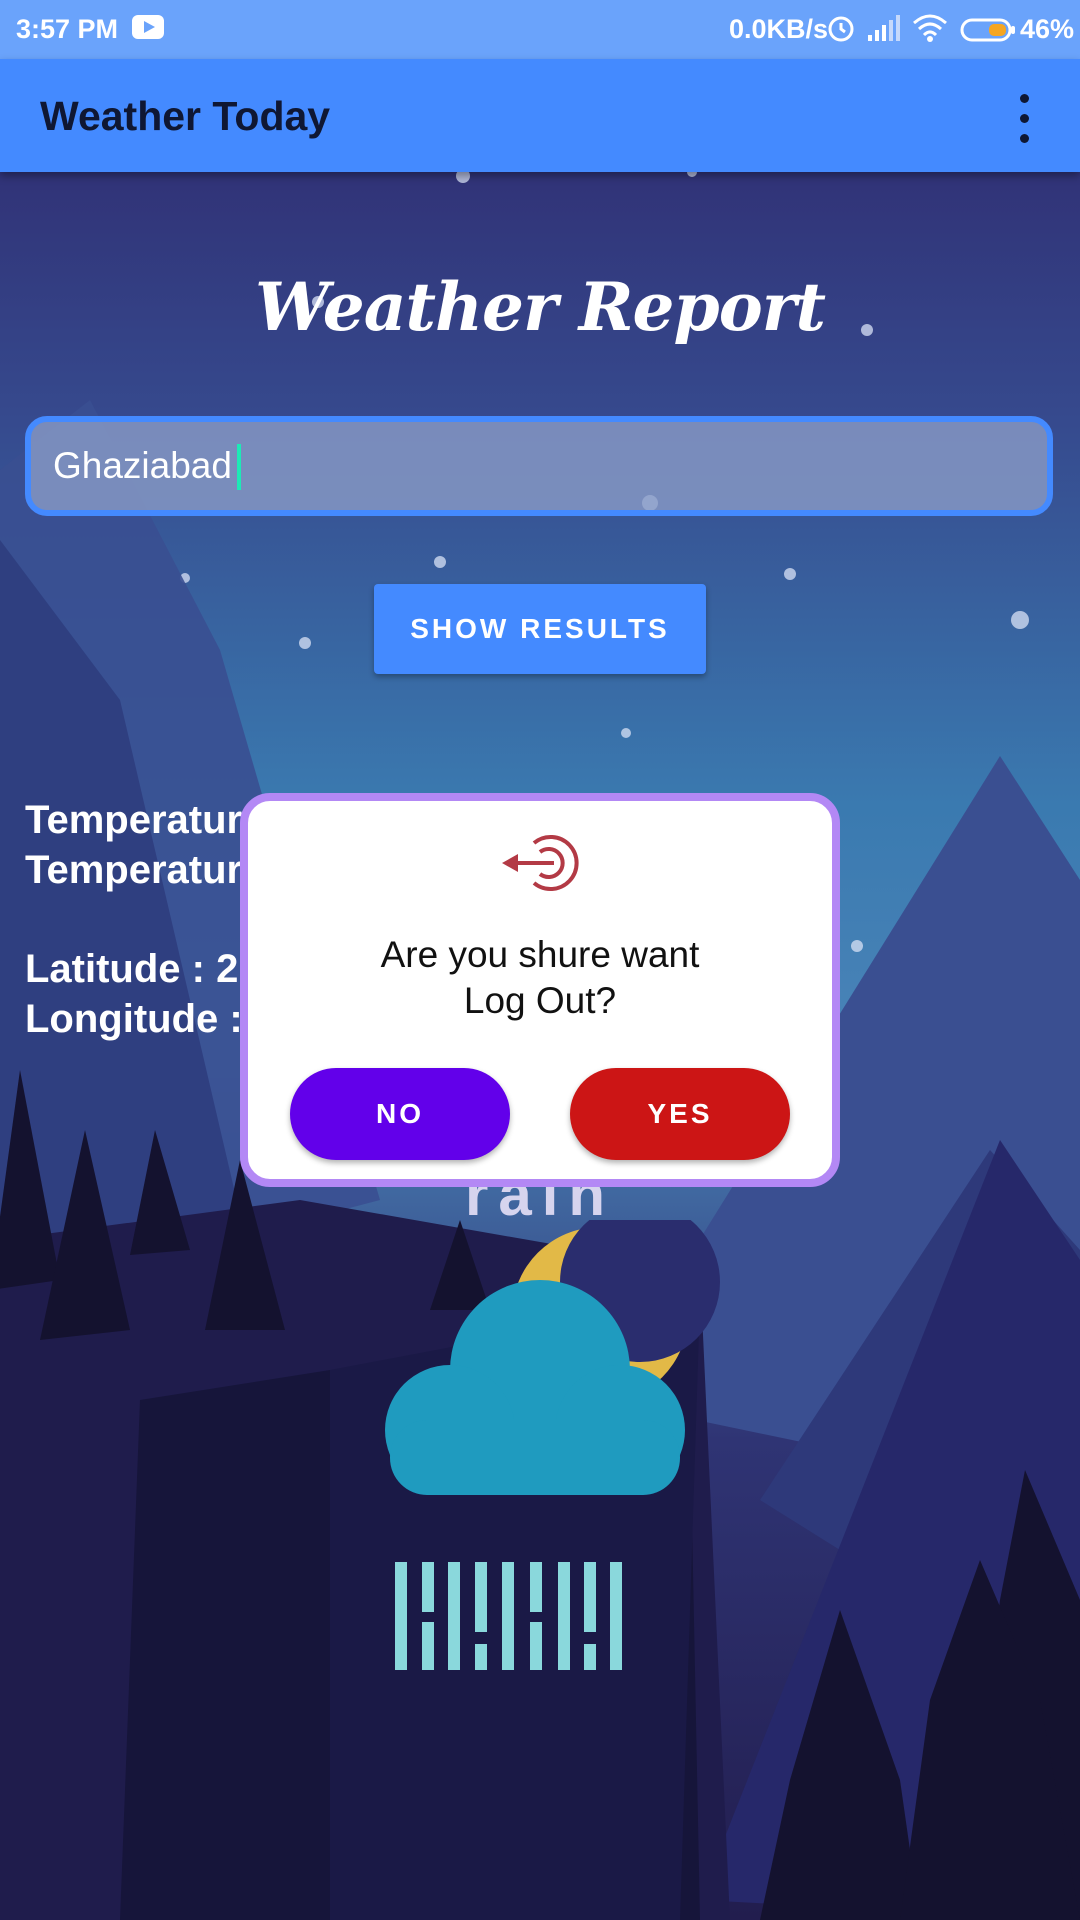  I want to click on dialog-message-line-1: Are you shure want, so click(540, 954).